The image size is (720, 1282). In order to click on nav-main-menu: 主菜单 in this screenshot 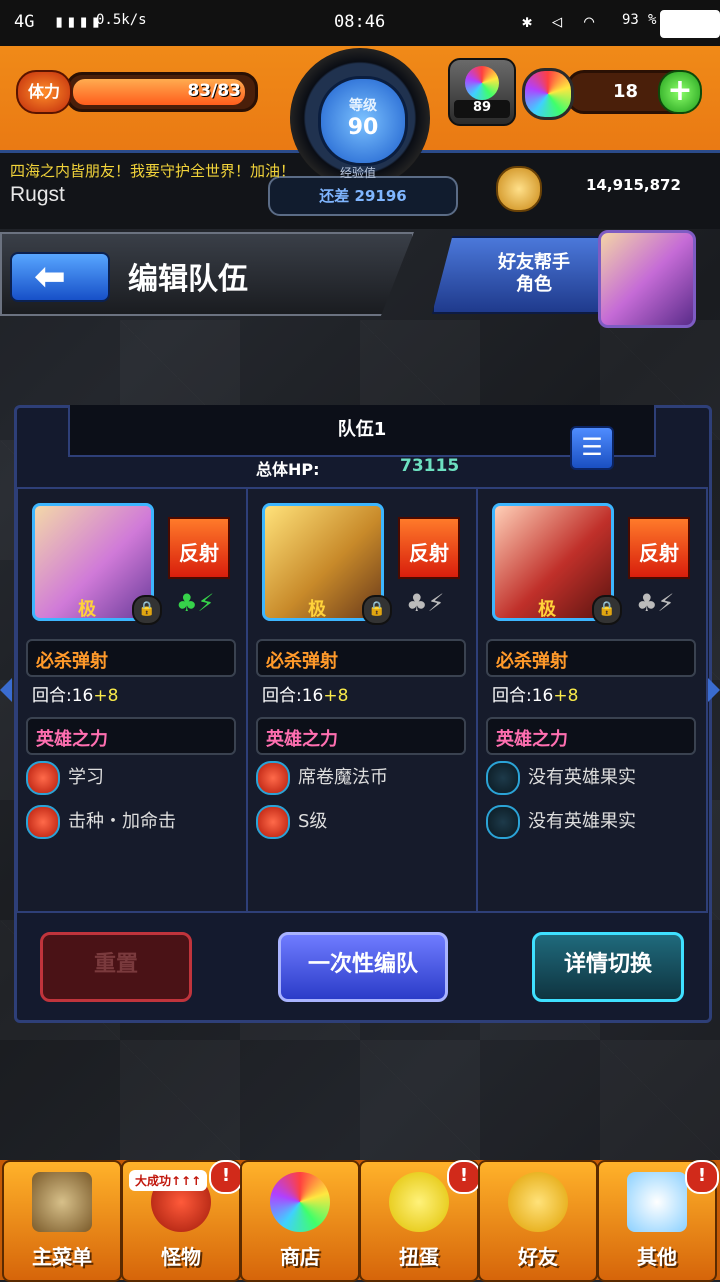, I will do `click(62, 1221)`.